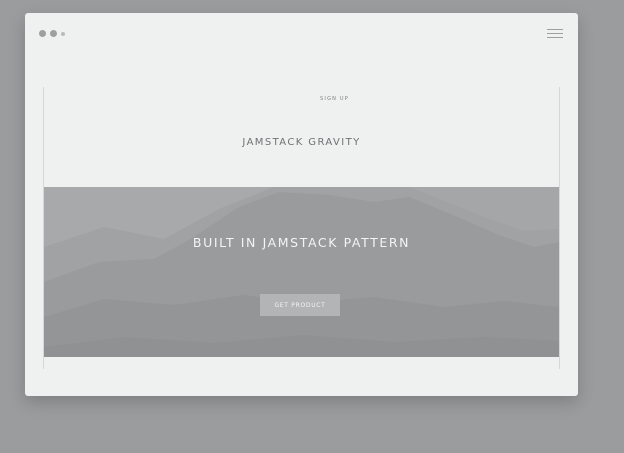  Describe the element at coordinates (42, 33) in the screenshot. I see `close-dot` at that location.